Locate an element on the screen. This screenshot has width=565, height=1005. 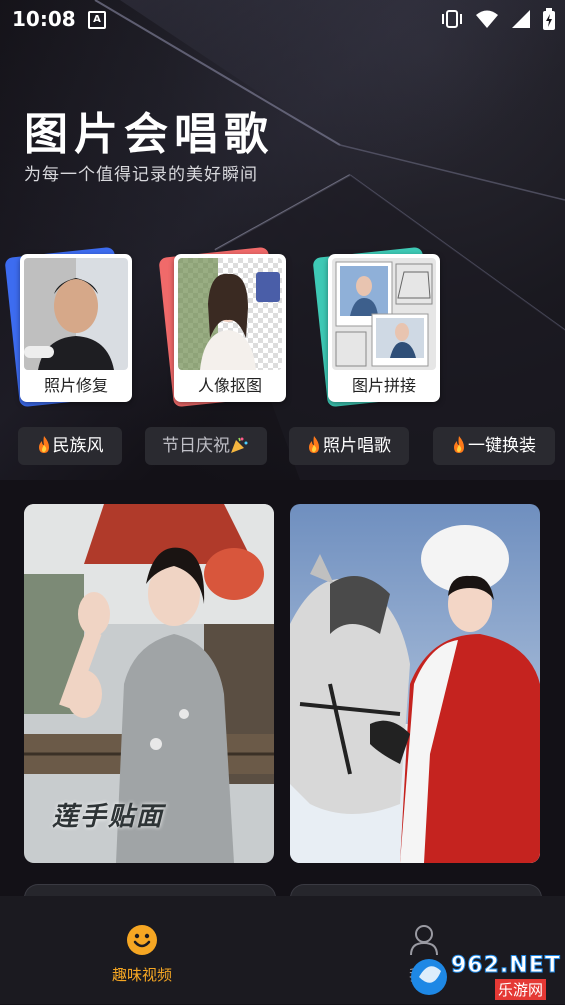
watermark-sub: 乐游网 is located at coordinates (521, 989).